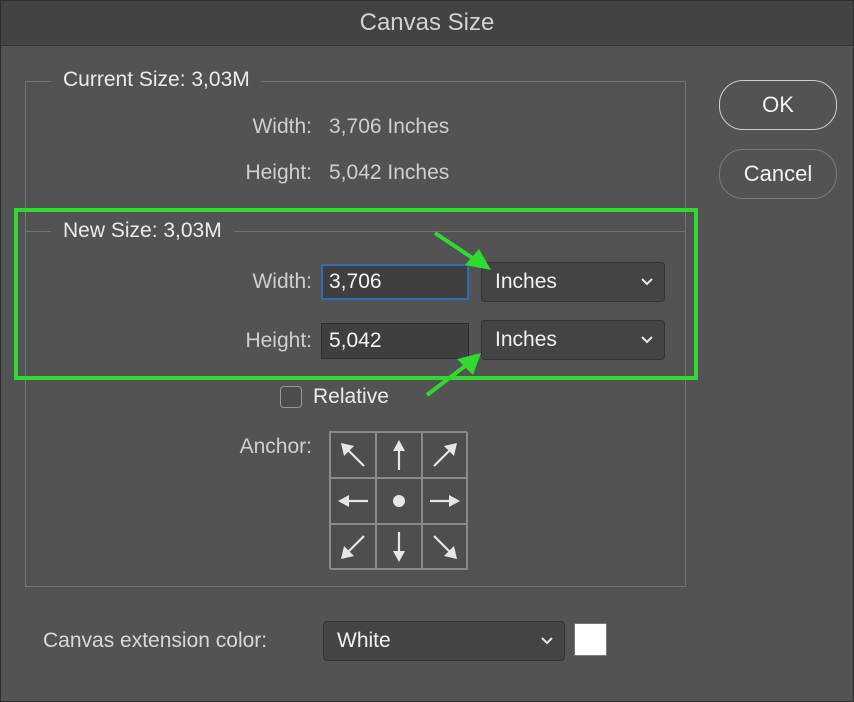 This screenshot has width=854, height=702. What do you see at coordinates (427, 23) in the screenshot?
I see `dialog-title: Canvas Size` at bounding box center [427, 23].